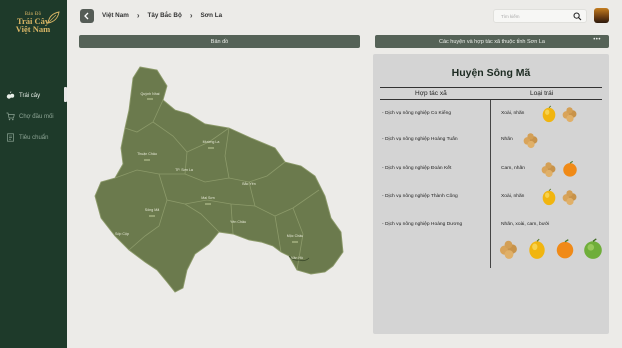 This screenshot has height=348, width=622. Describe the element at coordinates (10, 137) in the screenshot. I see `document-icon` at that location.